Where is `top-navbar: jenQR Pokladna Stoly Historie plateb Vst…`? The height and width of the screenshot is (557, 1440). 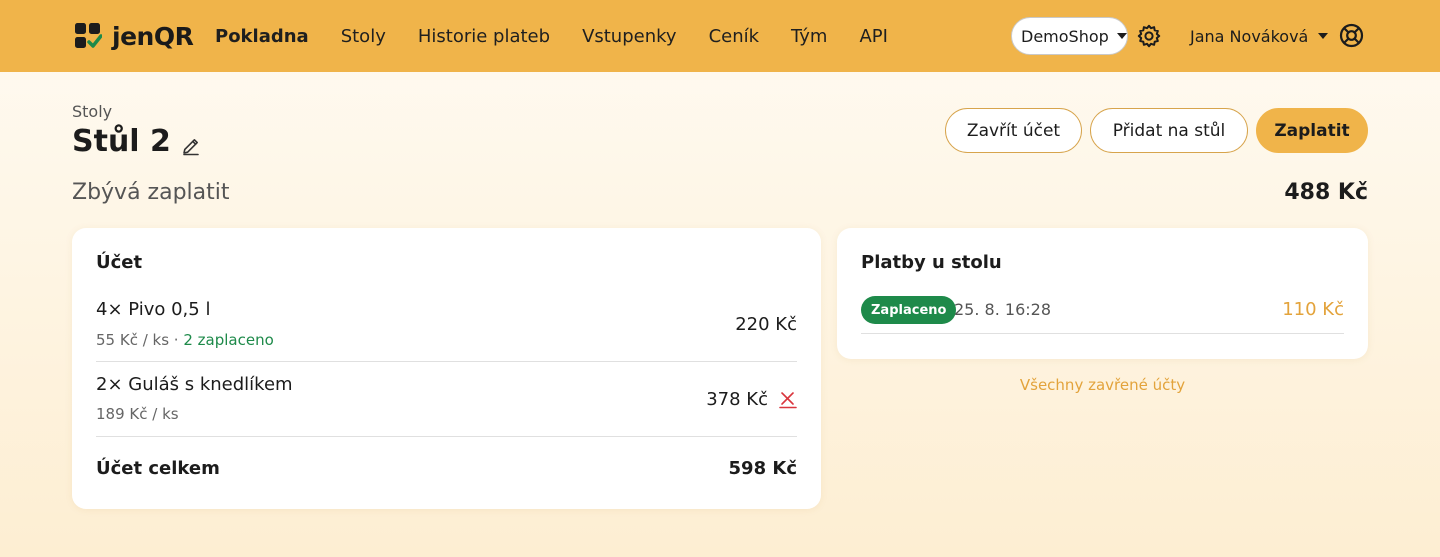 top-navbar: jenQR Pokladna Stoly Historie plateb Vst… is located at coordinates (720, 36).